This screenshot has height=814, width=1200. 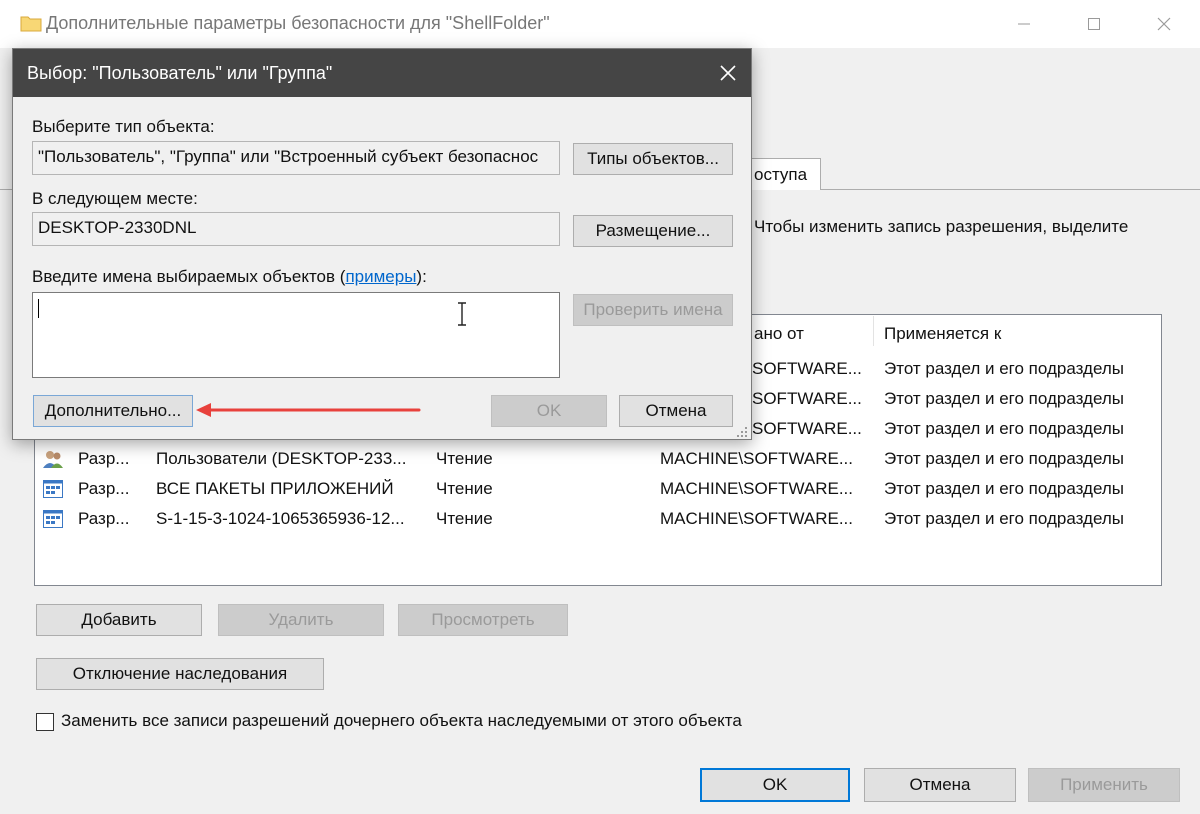 I want to click on dialog-close-button, so click(x=728, y=73).